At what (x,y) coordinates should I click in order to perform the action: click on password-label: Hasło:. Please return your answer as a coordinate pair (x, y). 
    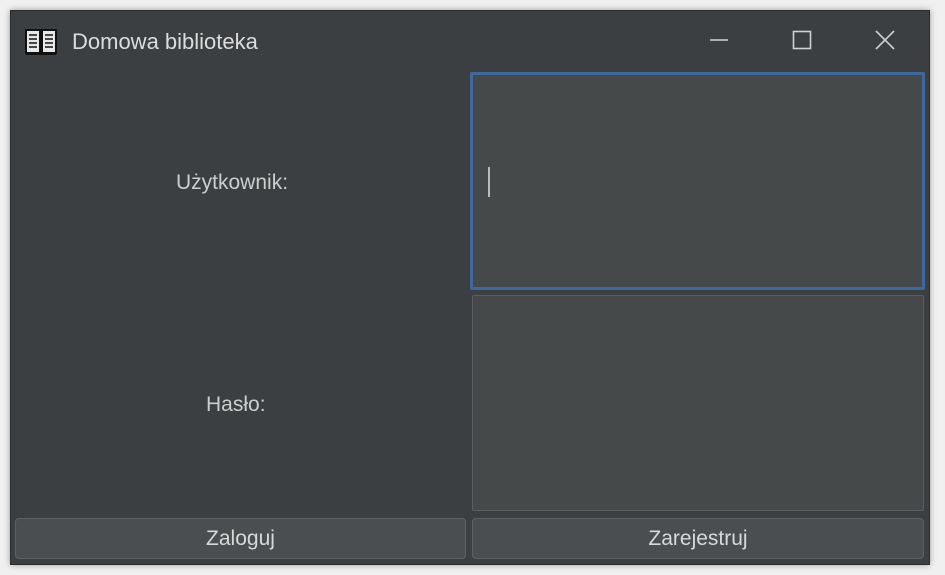
    Looking at the image, I should click on (236, 404).